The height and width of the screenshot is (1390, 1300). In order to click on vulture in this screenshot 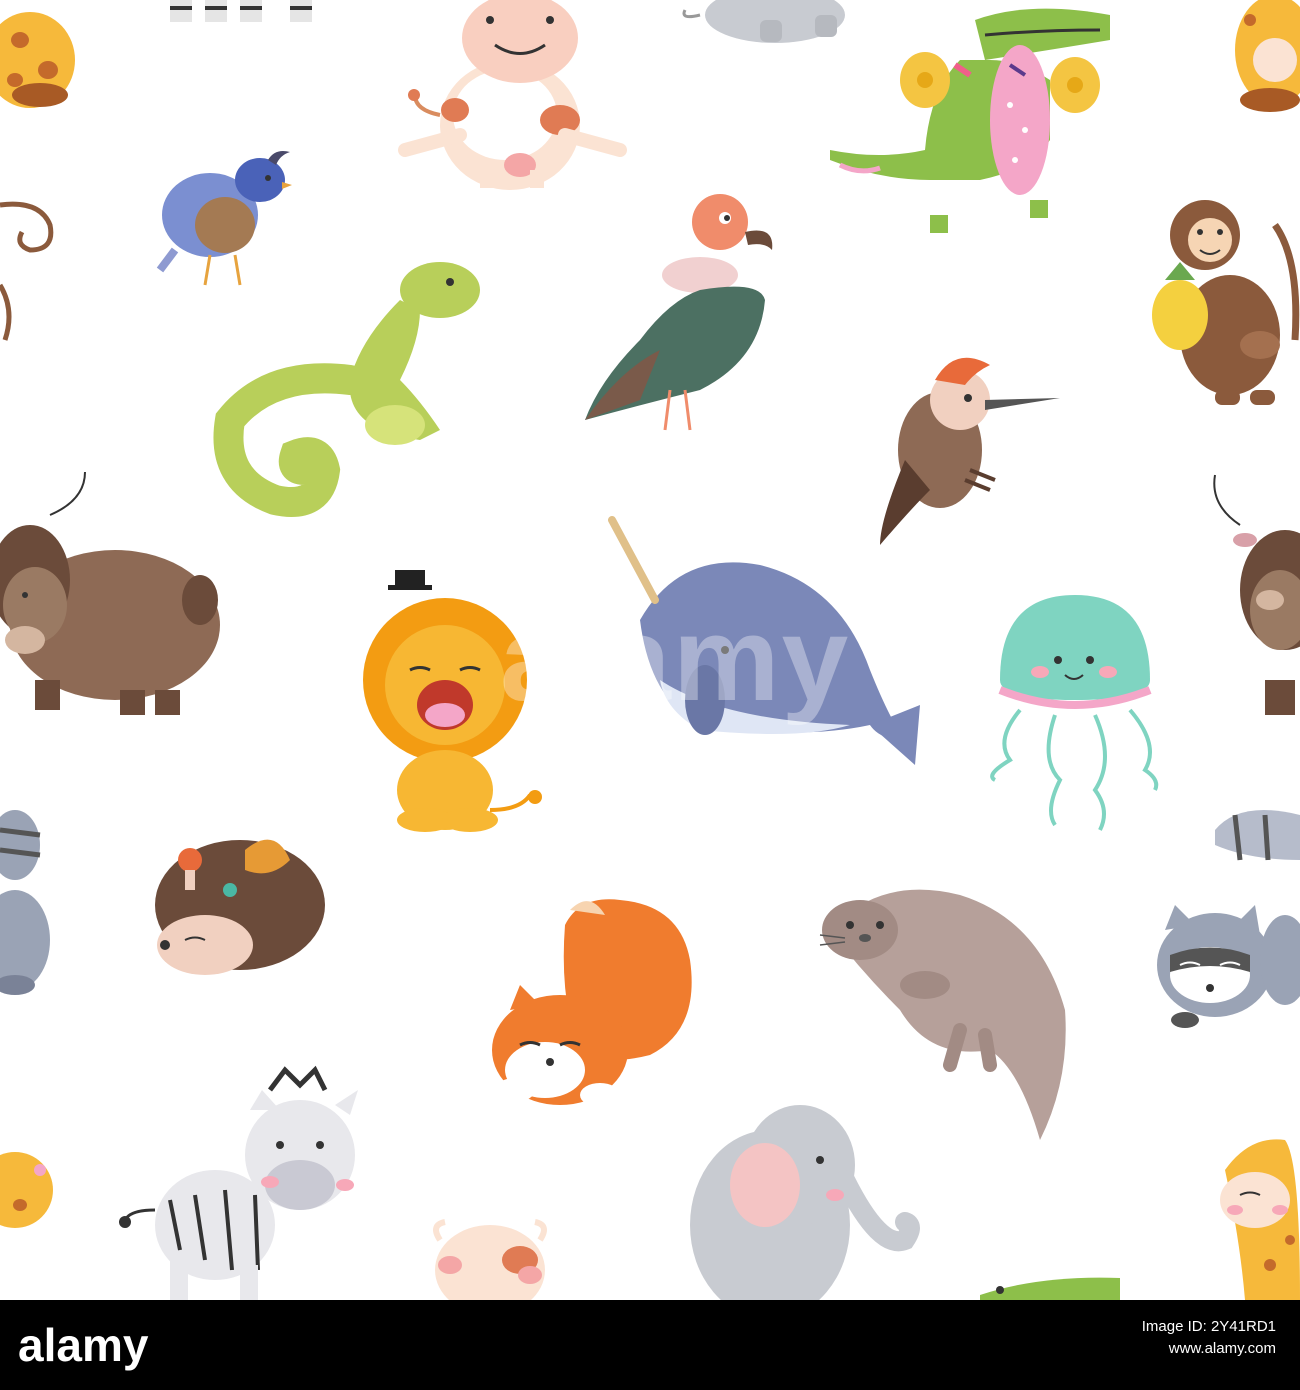, I will do `click(679, 312)`.